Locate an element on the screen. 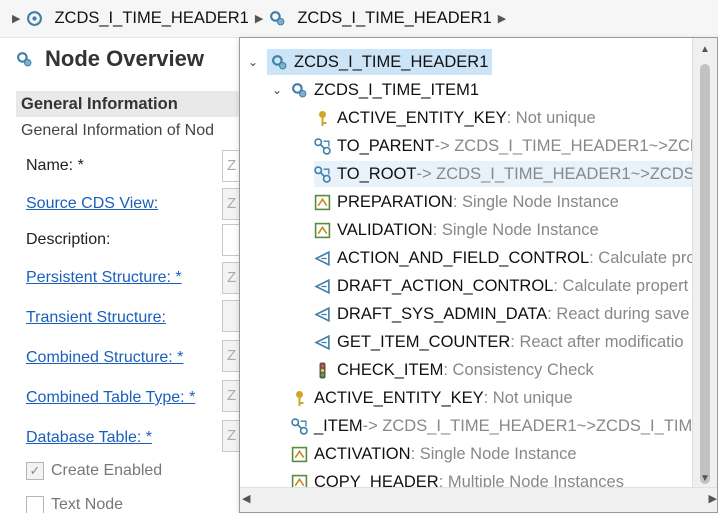  cds-view-icon is located at coordinates (35, 18).